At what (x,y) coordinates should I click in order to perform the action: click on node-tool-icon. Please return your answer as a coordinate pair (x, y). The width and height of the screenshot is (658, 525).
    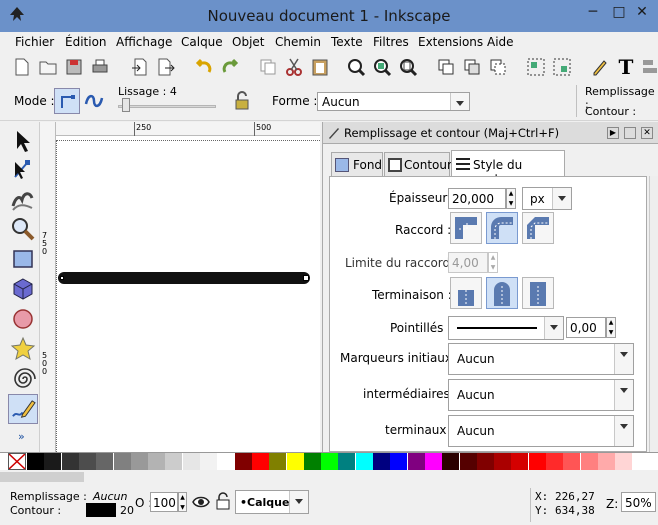
    Looking at the image, I should click on (23, 169).